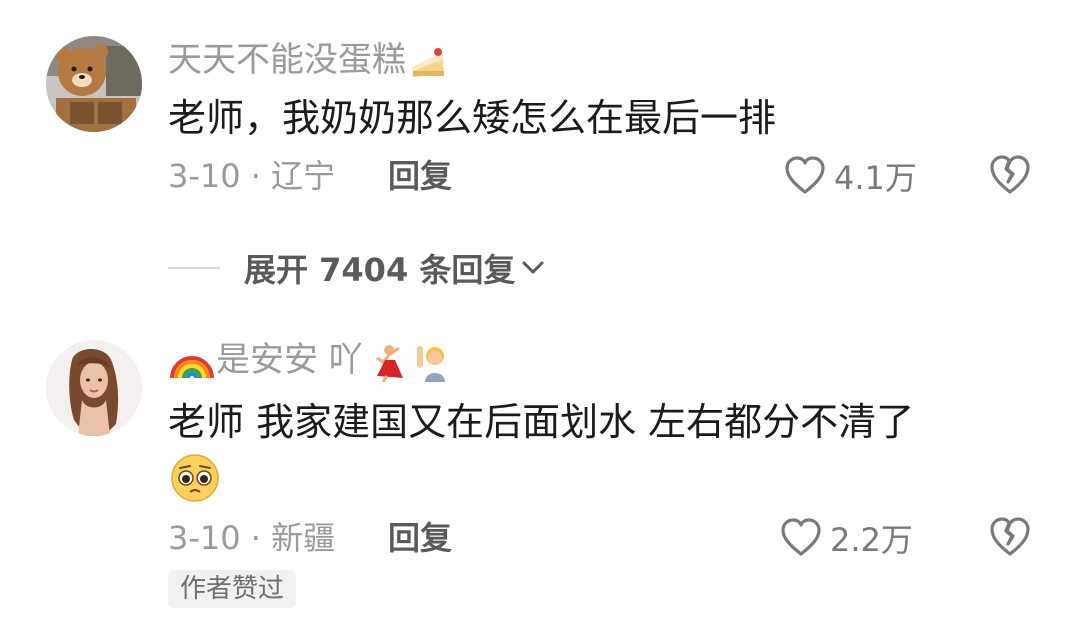  I want to click on comment-content: 老师，我奶奶那么矮怎么在最后一排, so click(472, 118).